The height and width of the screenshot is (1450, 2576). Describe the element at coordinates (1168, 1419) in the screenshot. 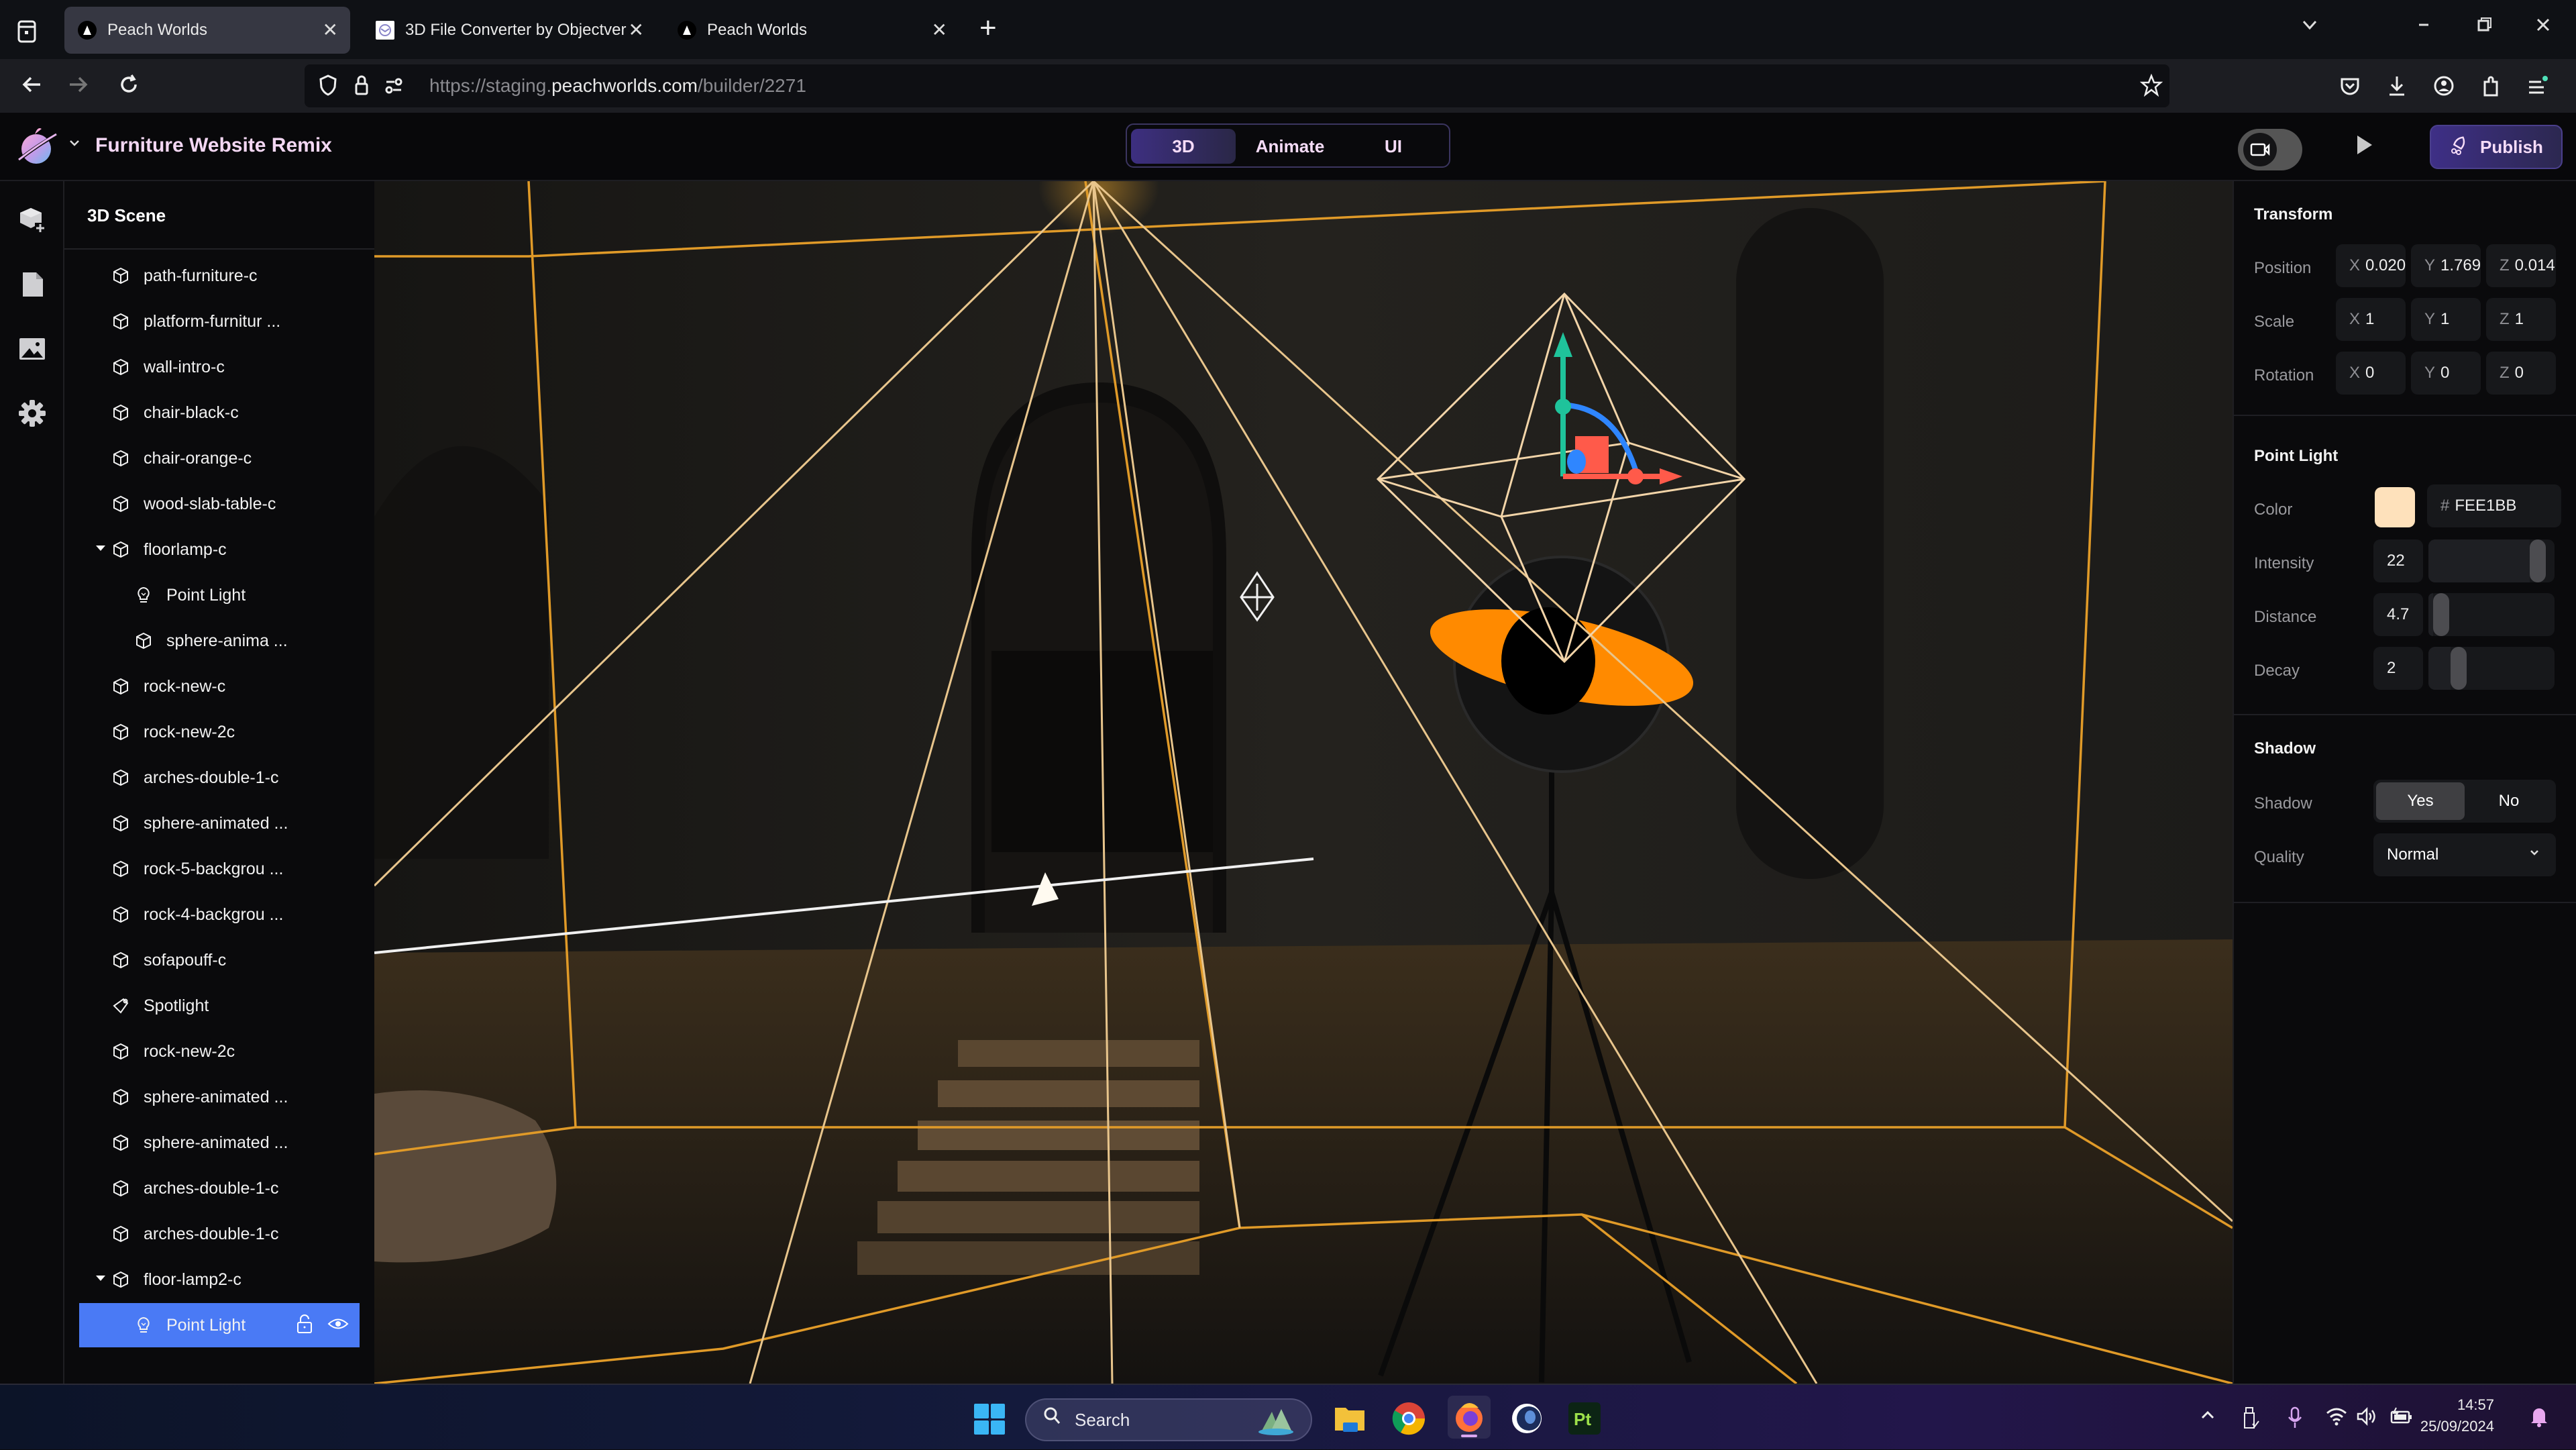

I see `taskbar-search: Search` at that location.